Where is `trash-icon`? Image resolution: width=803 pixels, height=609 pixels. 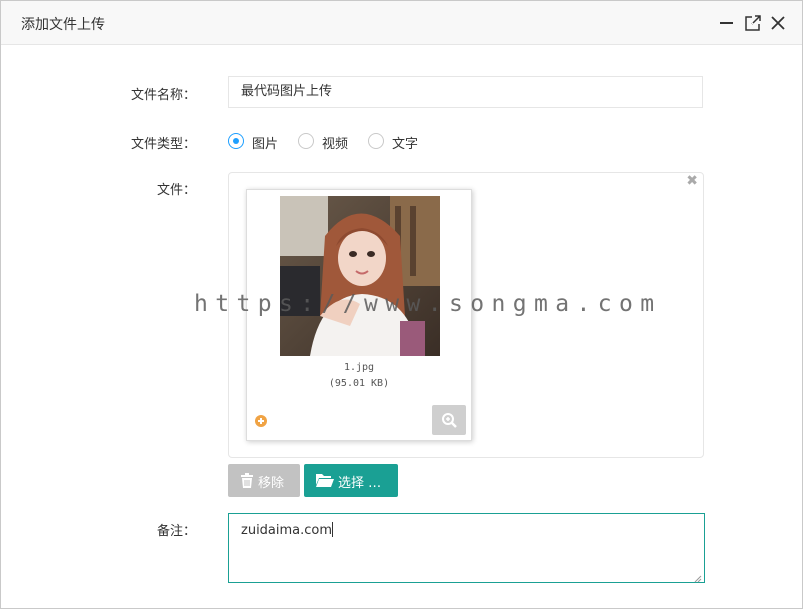
trash-icon is located at coordinates (247, 482).